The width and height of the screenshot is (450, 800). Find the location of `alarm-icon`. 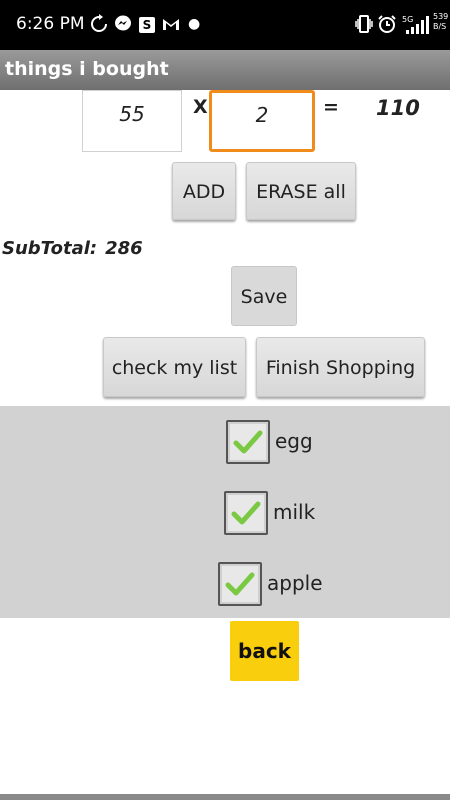

alarm-icon is located at coordinates (387, 24).